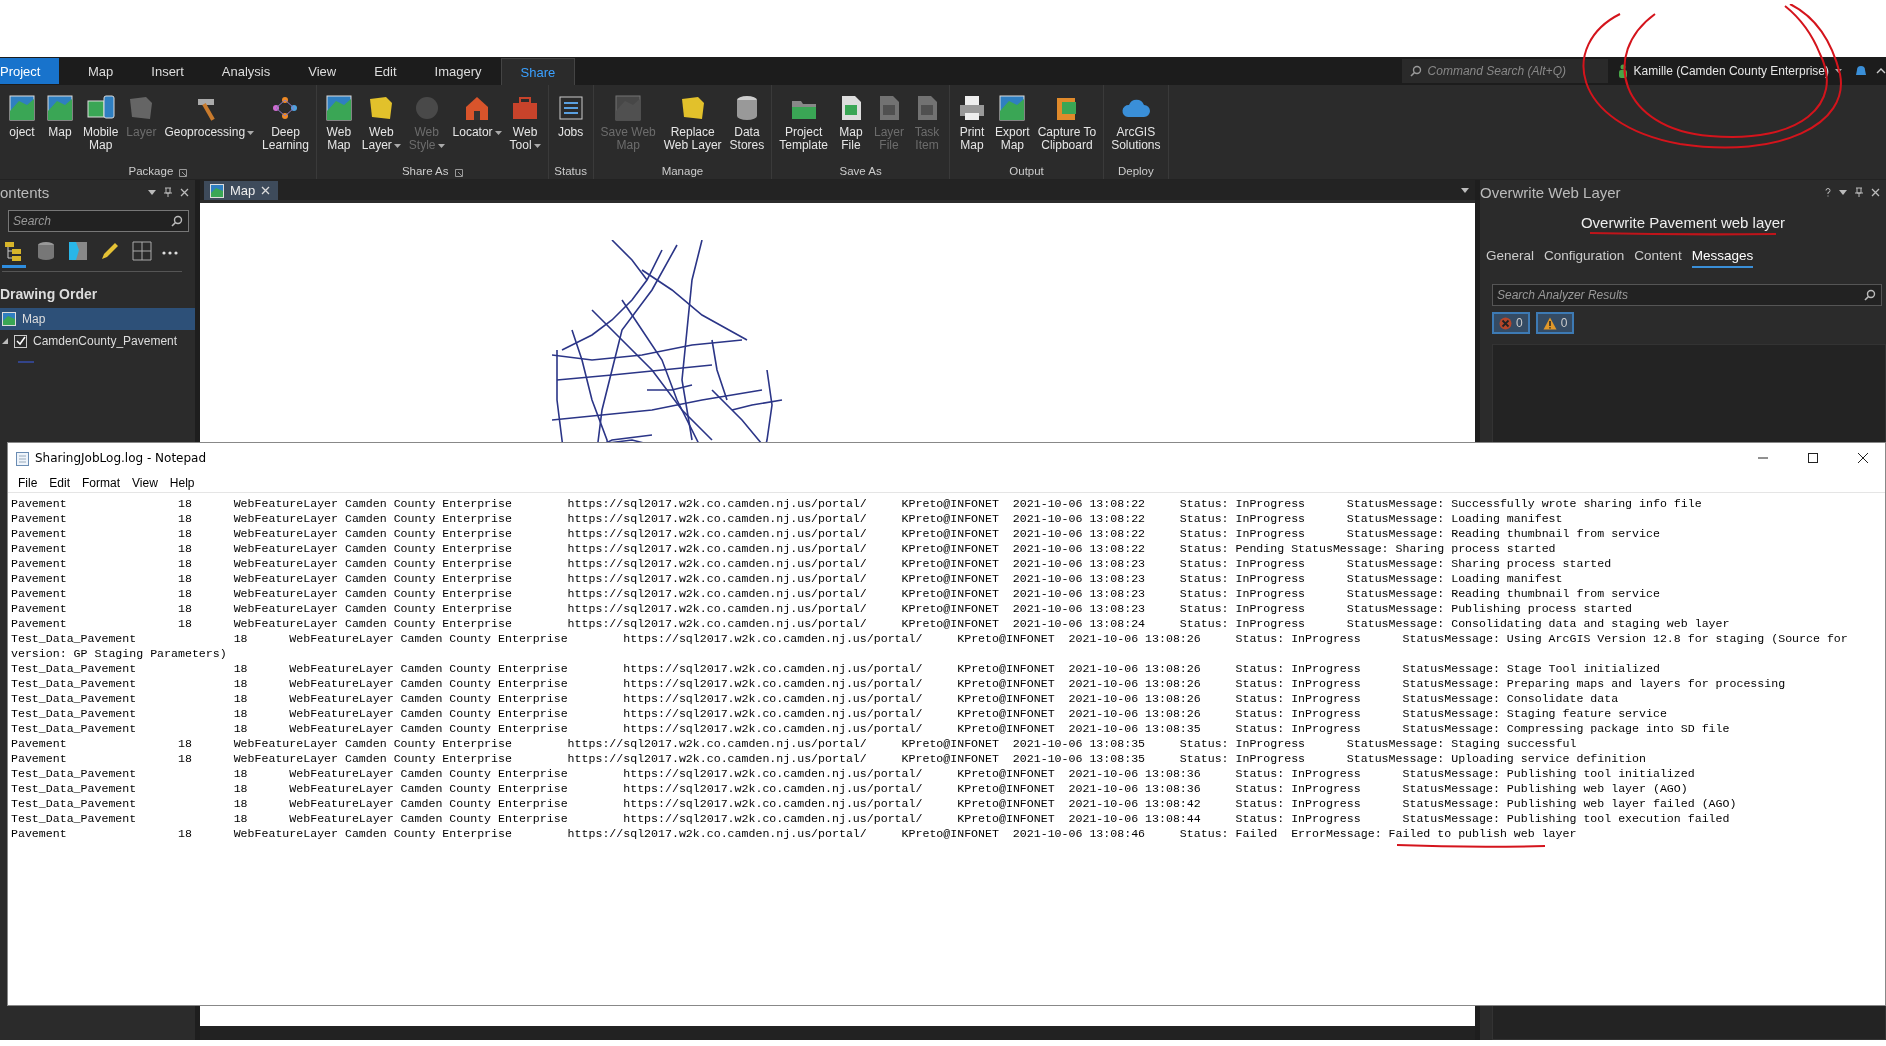 The image size is (1886, 1046). Describe the element at coordinates (783, 548) in the screenshot. I see `log-line: Pavement 18 WebFeatureLayer Camden County Enterprise https://sql2017.w2k.co.camden.nj.us/portal/ KPreto@INFONET 2021-10-06 13:08:22 Status: Pending StatusMessage: Sharing process started` at that location.